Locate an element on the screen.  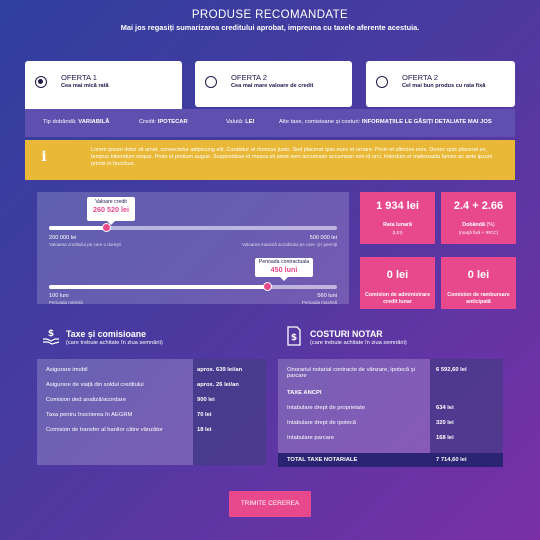
card-label: Dobândă (%) (marjă fixă + IRCC) is located at coordinates (478, 228).